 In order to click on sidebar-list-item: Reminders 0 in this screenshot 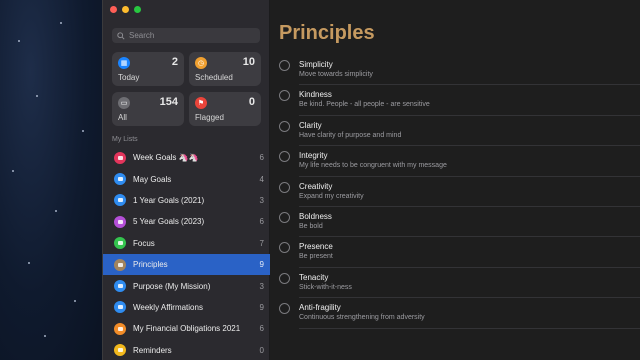, I will do `click(186, 350)`.